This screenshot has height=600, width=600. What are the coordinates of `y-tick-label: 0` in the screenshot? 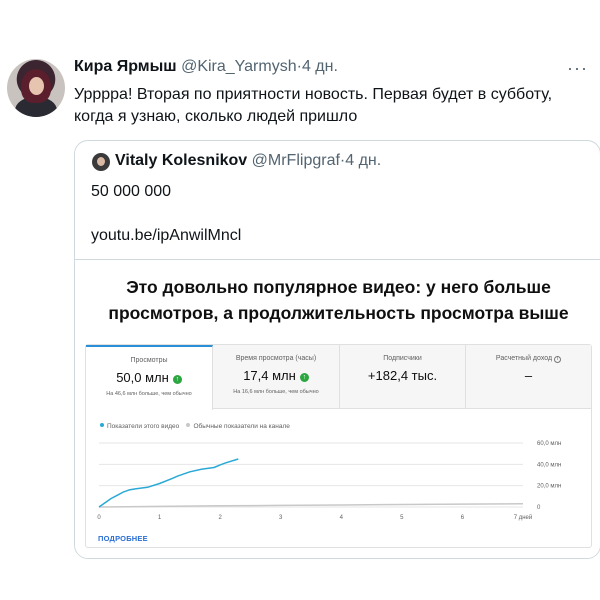 It's located at (539, 508).